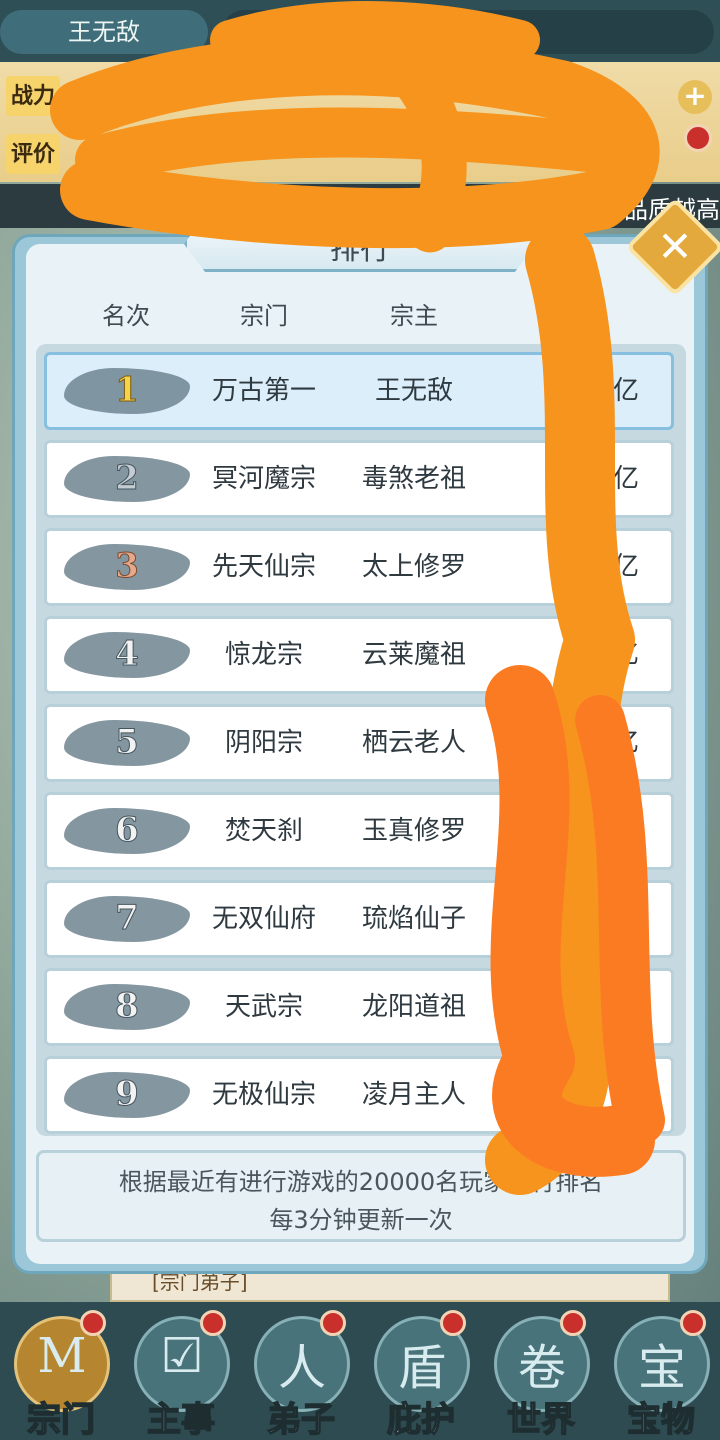 Image resolution: width=720 pixels, height=1440 pixels. What do you see at coordinates (360, 249) in the screenshot?
I see `dialog-title: 排行` at bounding box center [360, 249].